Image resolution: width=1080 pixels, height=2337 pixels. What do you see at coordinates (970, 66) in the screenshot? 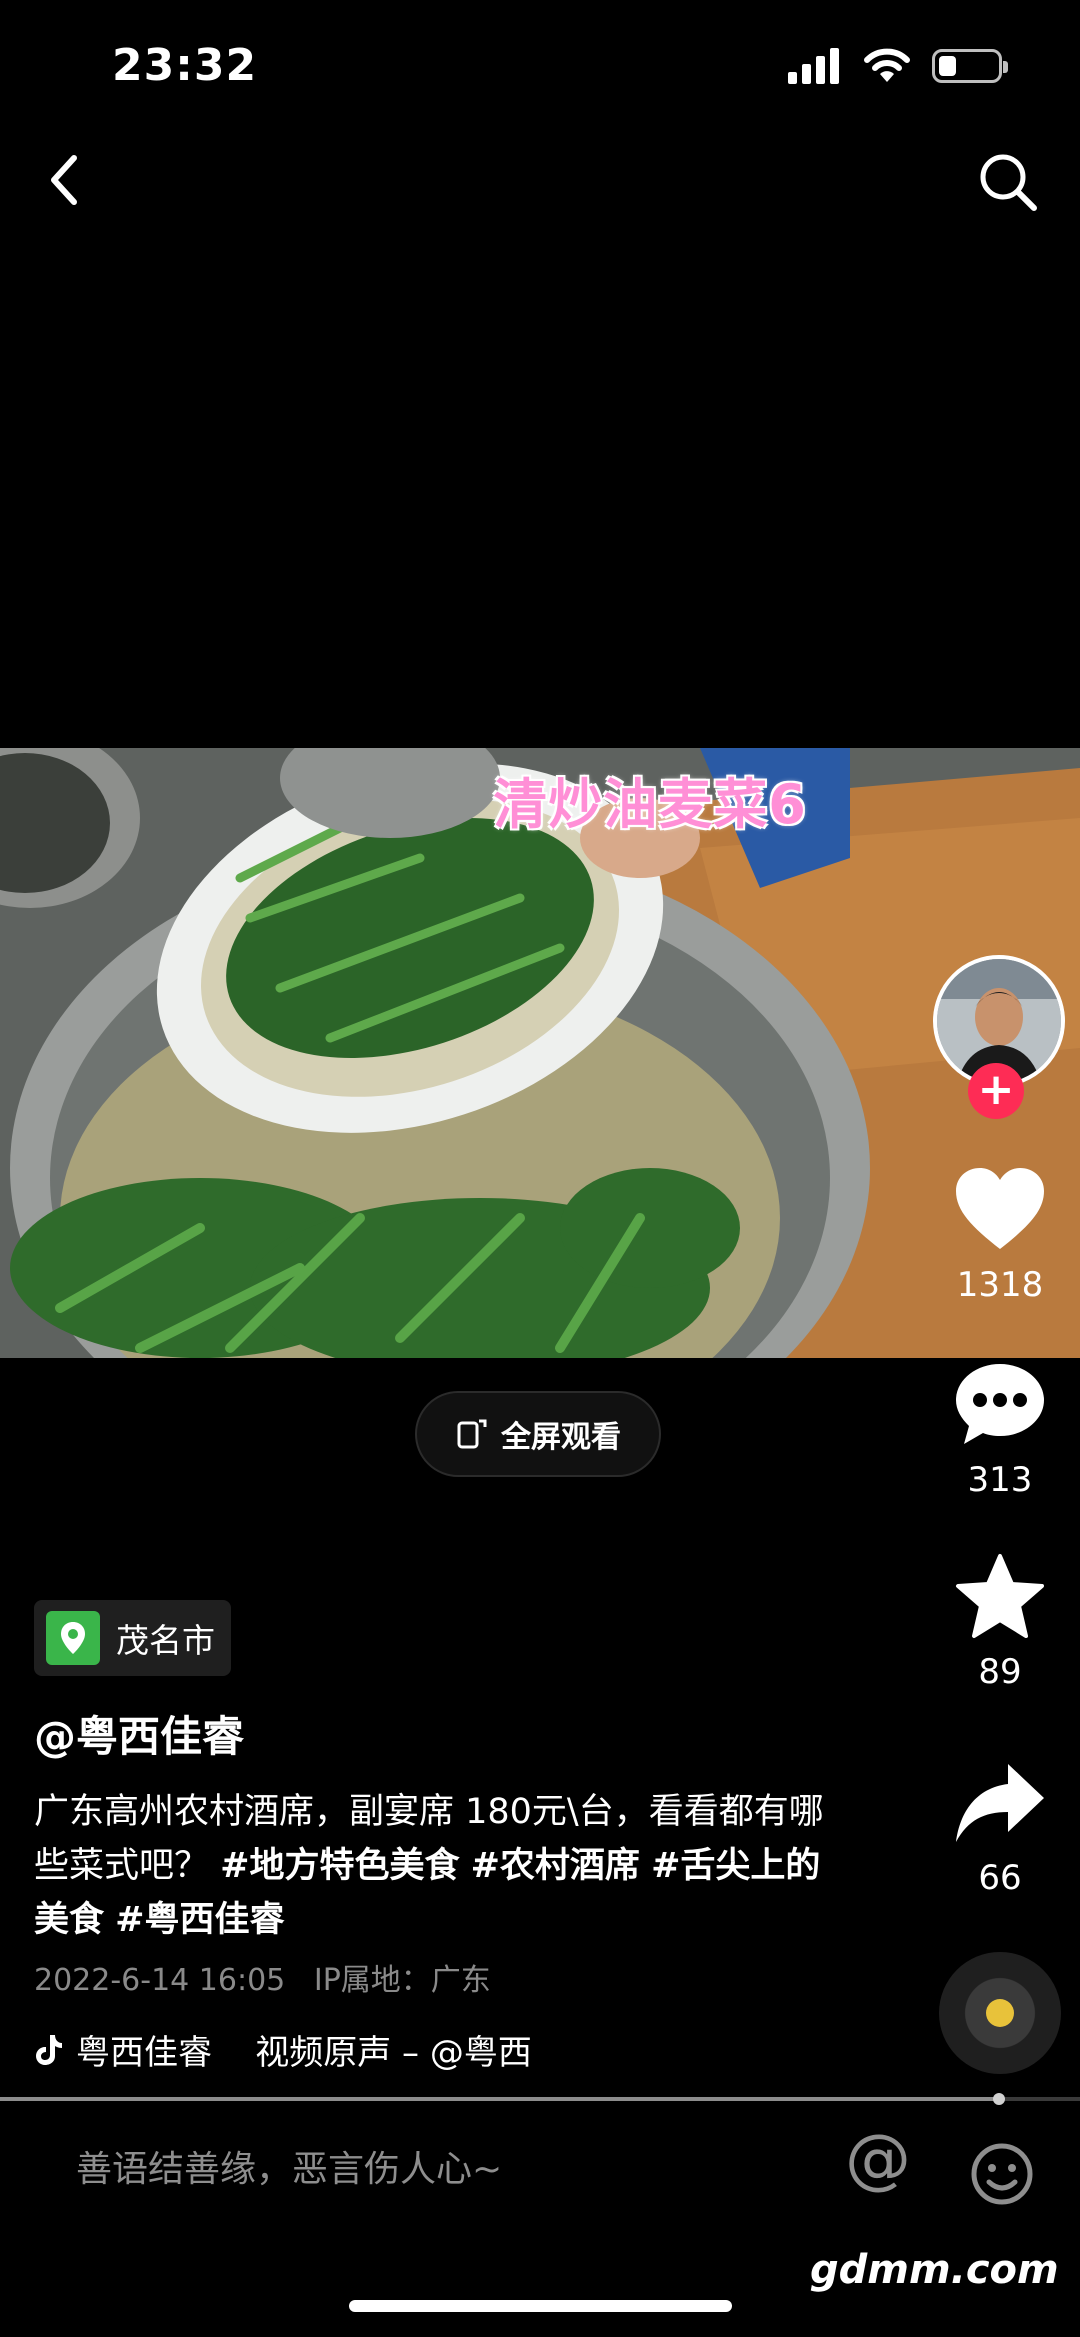
I see `battery-icon` at bounding box center [970, 66].